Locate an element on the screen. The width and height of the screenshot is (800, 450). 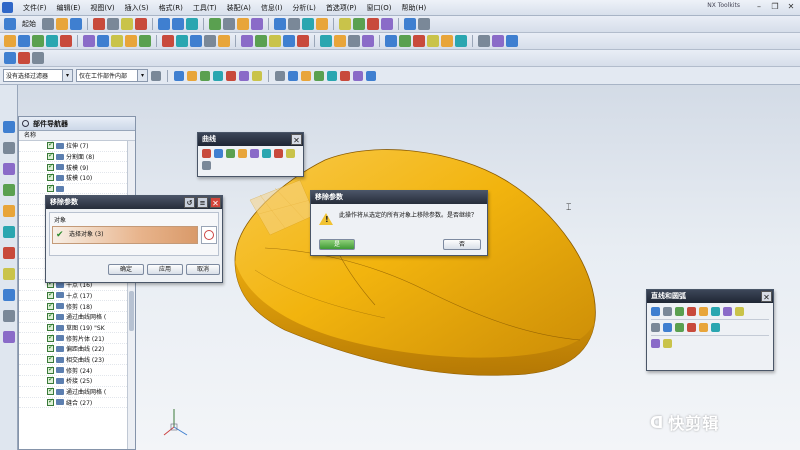
menu-edit: 编辑(E) is located at coordinates (69, 8).